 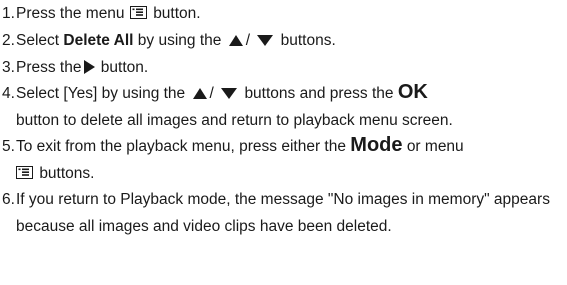 I want to click on step-text: Select [Yes] by using the, so click(x=101, y=93).